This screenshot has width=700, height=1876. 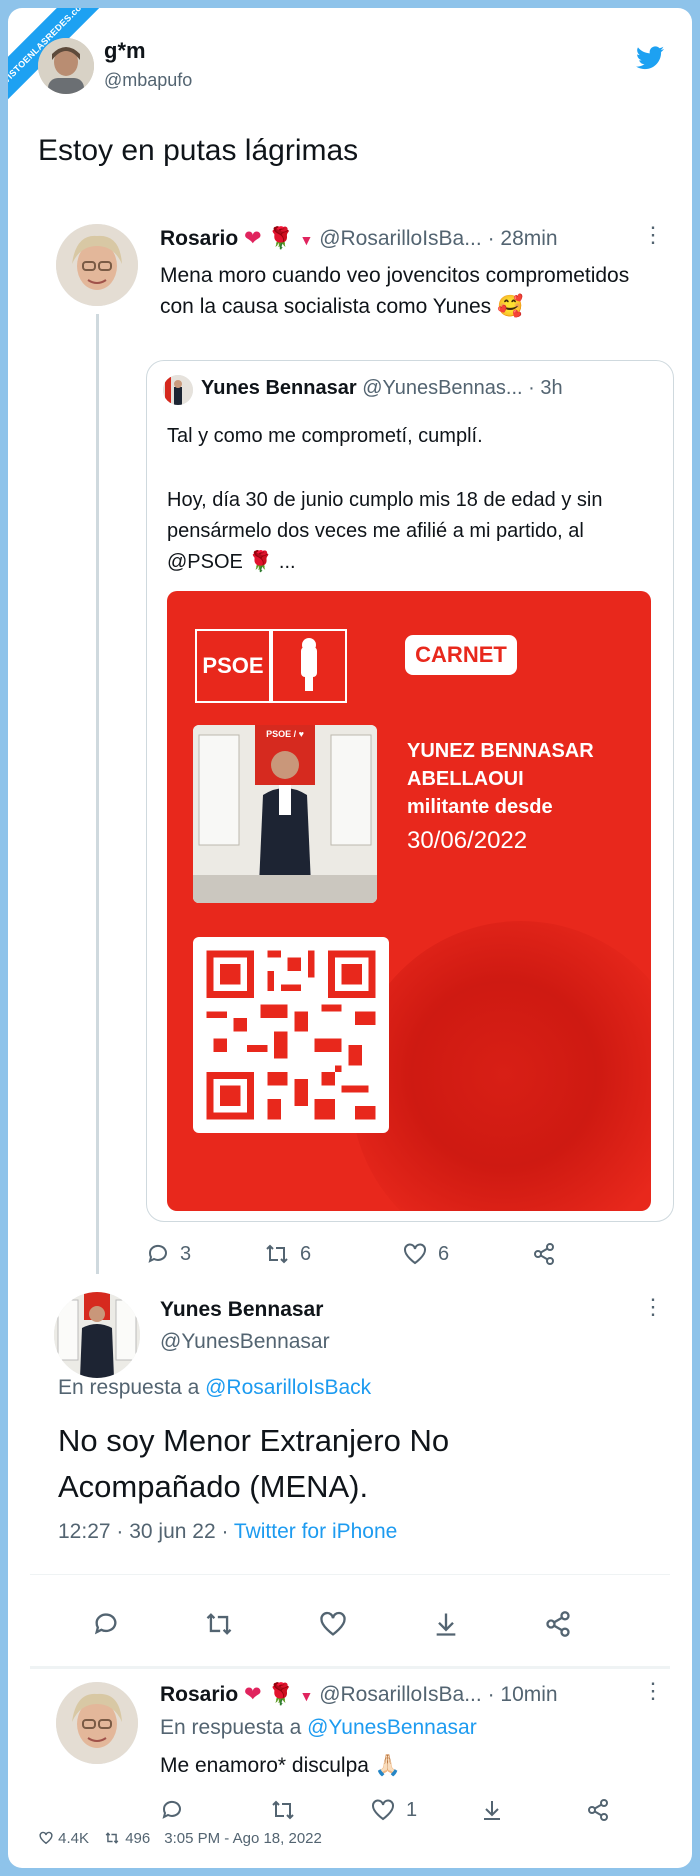 I want to click on t2-name-row: Yunes Bennasar, so click(x=241, y=1310).